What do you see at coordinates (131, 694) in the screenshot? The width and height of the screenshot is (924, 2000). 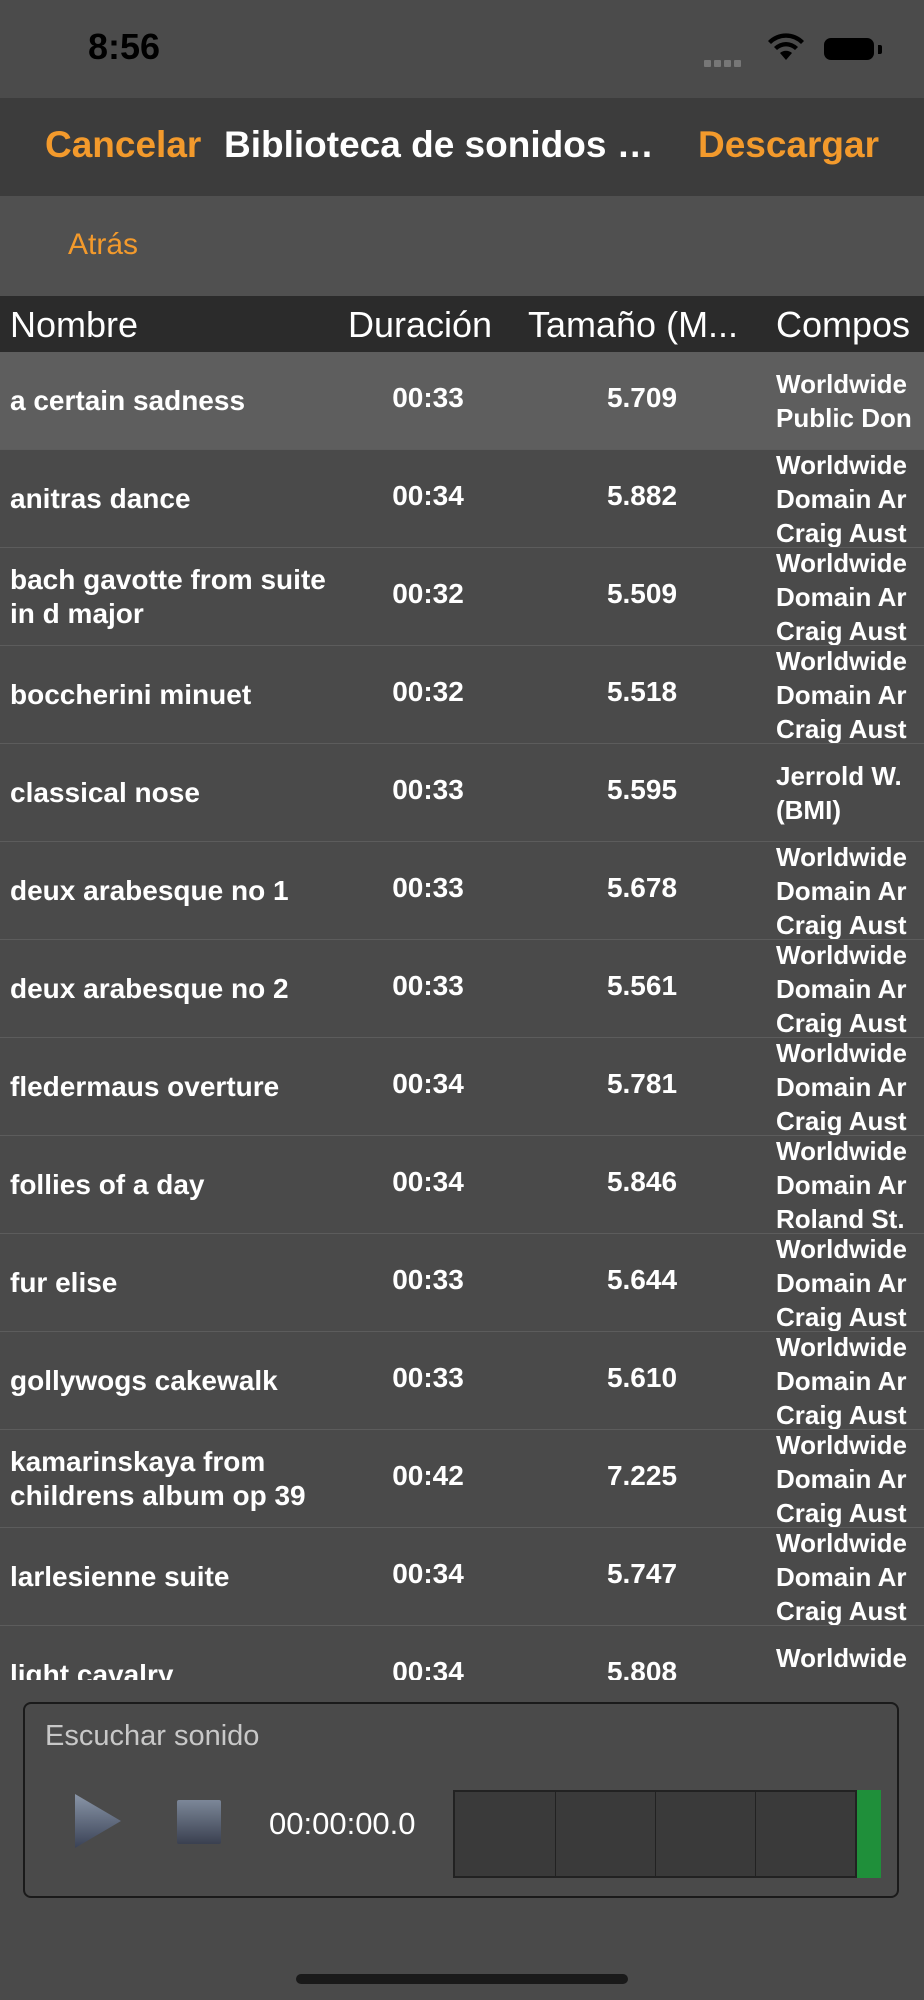 I see `cell-name: boccherini minuet` at bounding box center [131, 694].